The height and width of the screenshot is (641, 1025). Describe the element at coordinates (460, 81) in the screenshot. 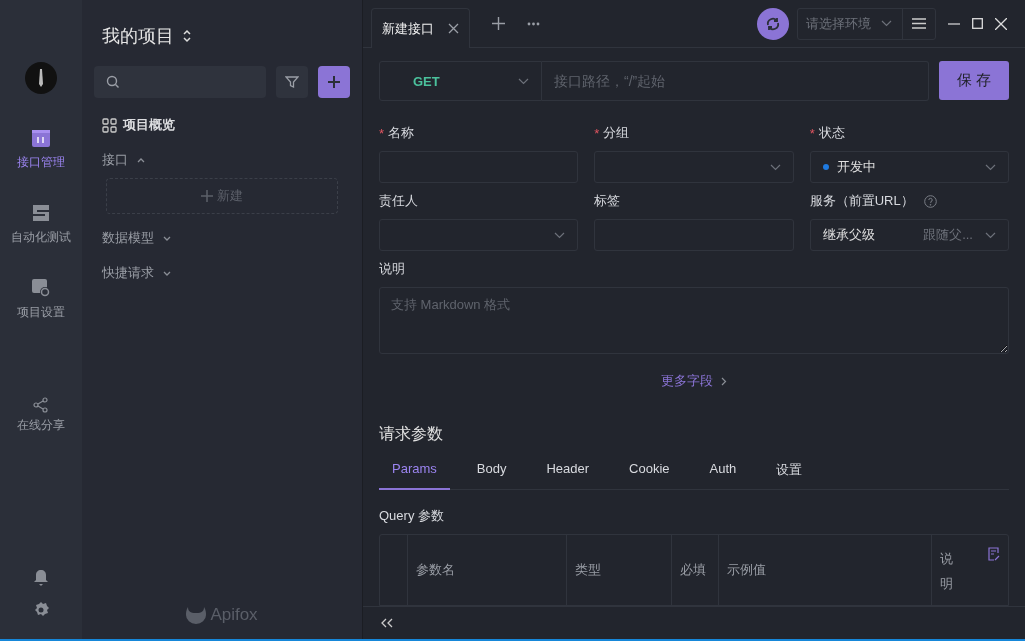

I see `method-select: GET` at that location.